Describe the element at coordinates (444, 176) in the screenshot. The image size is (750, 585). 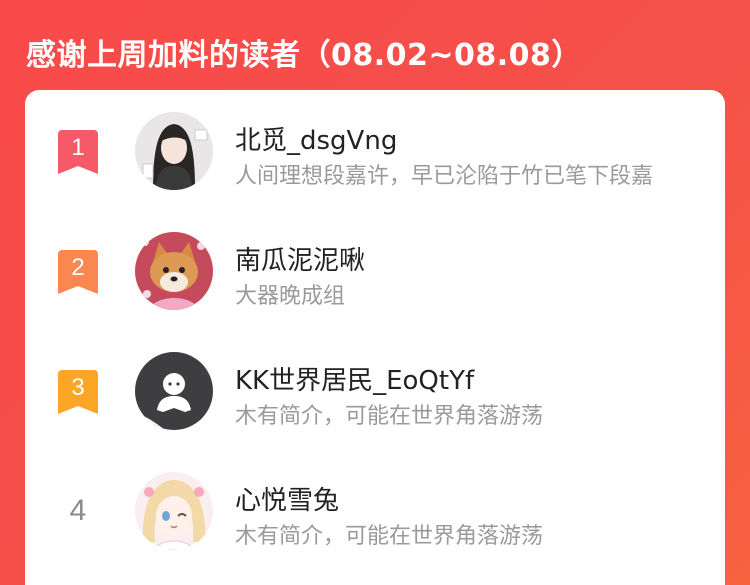
I see `reader-bio: 人间理想段嘉许，早已沦陷于竹已笔下段嘉` at that location.